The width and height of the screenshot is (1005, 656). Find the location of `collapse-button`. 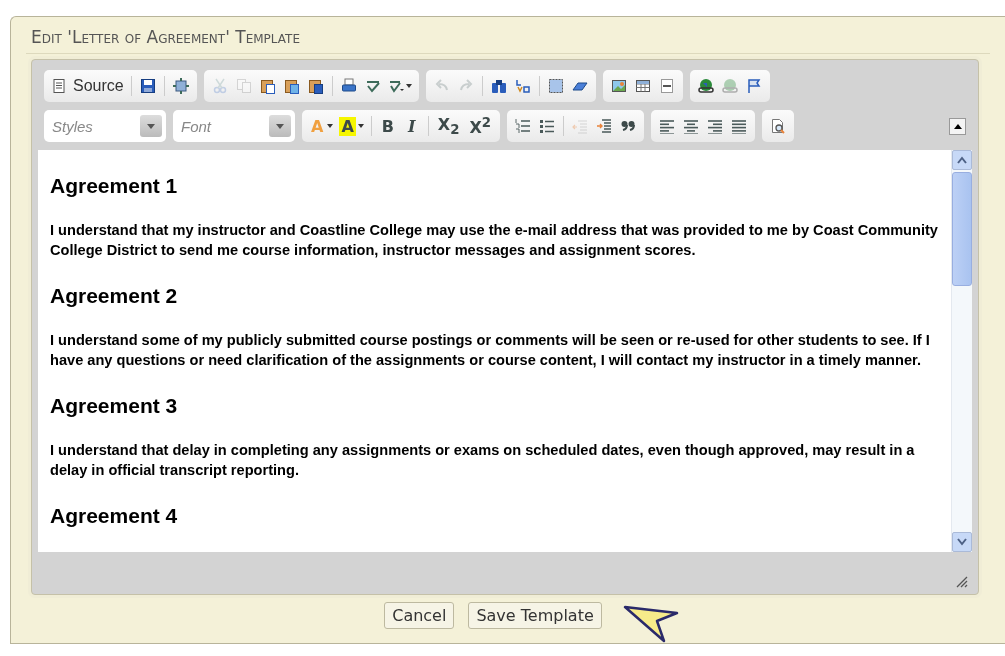

collapse-button is located at coordinates (957, 126).